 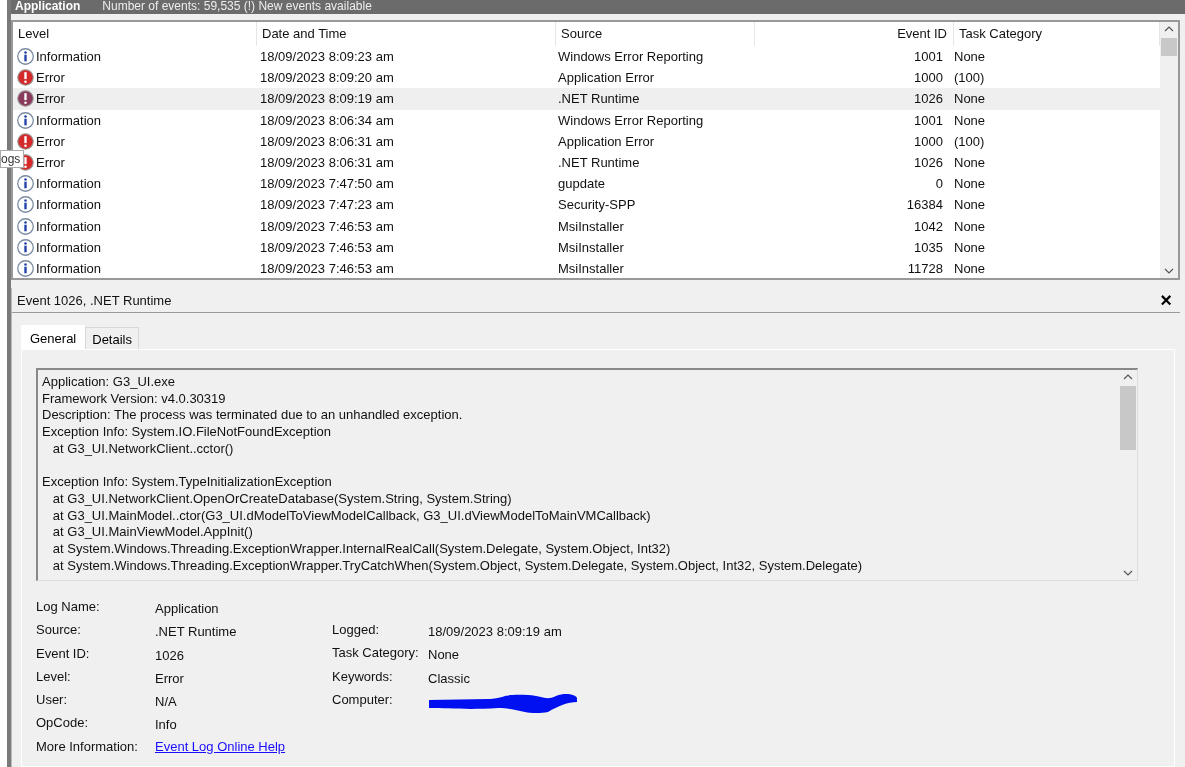 I want to click on property-label: More Information:, so click(x=87, y=746).